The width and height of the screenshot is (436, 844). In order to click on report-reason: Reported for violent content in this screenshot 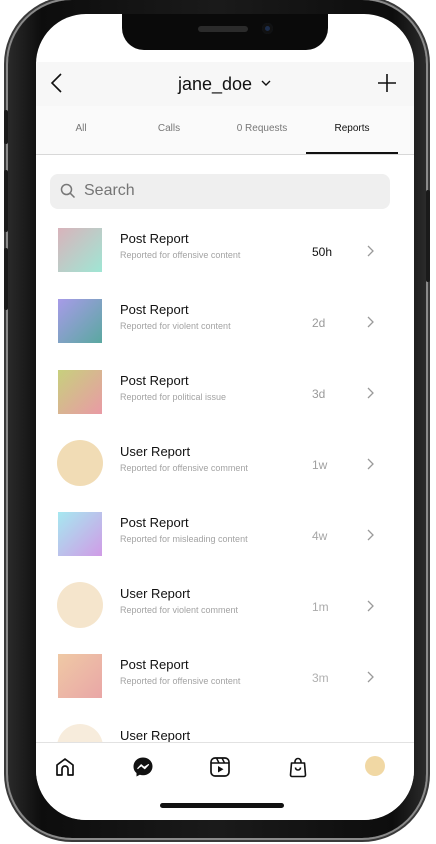, I will do `click(175, 326)`.